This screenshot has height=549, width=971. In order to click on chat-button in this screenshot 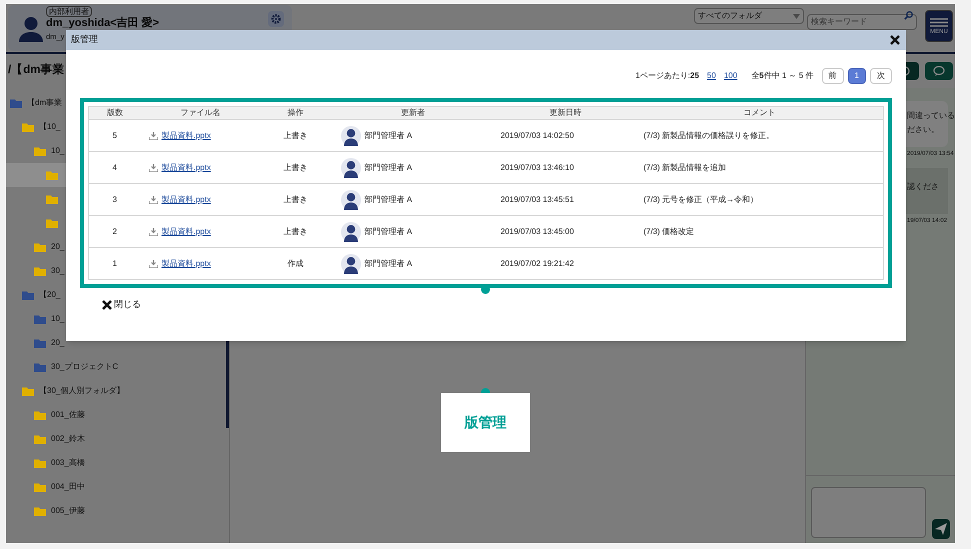, I will do `click(939, 71)`.